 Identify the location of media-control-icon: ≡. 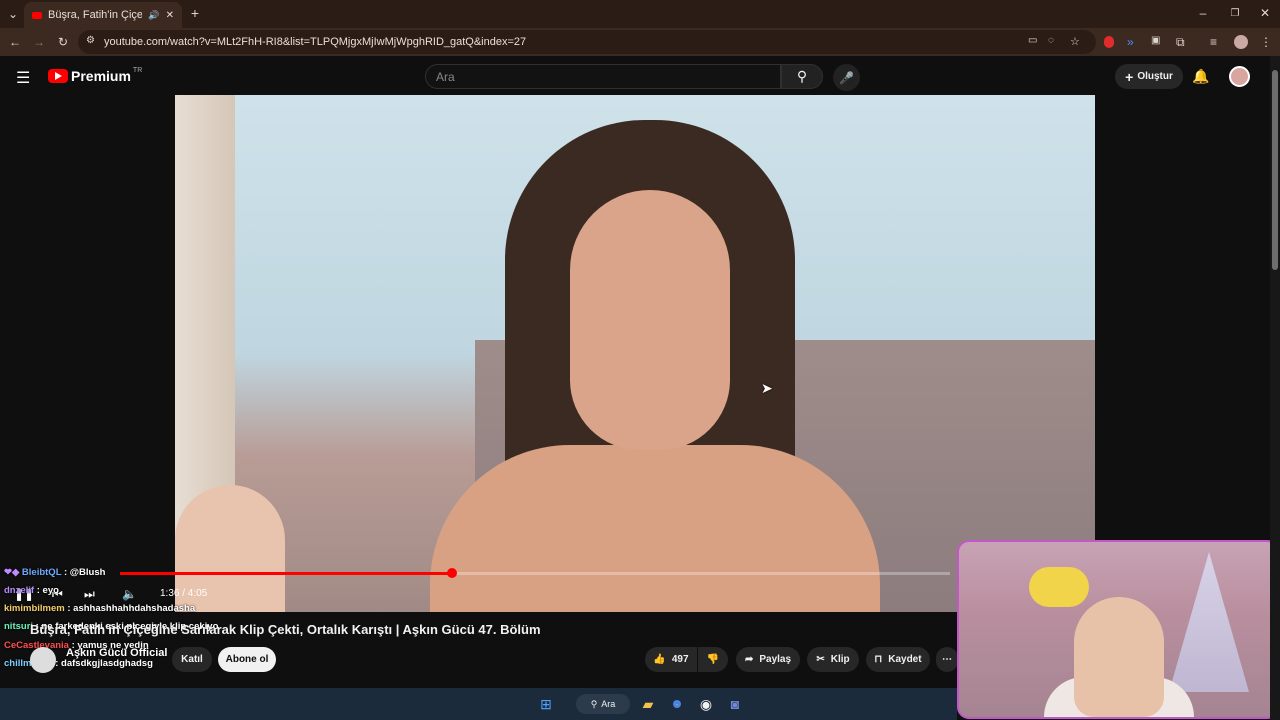
(1213, 42).